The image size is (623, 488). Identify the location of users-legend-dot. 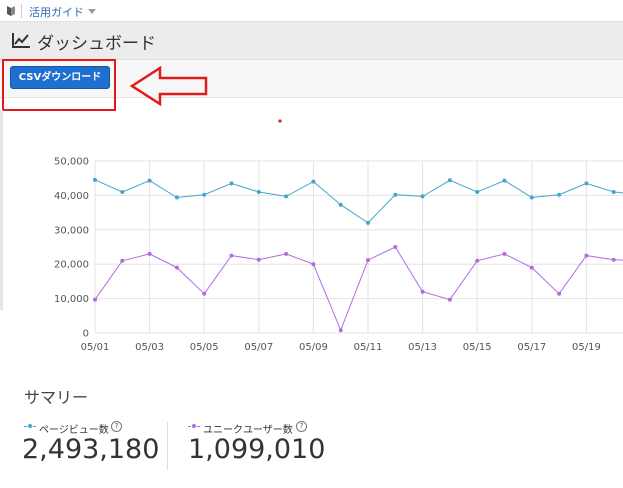
(194, 426).